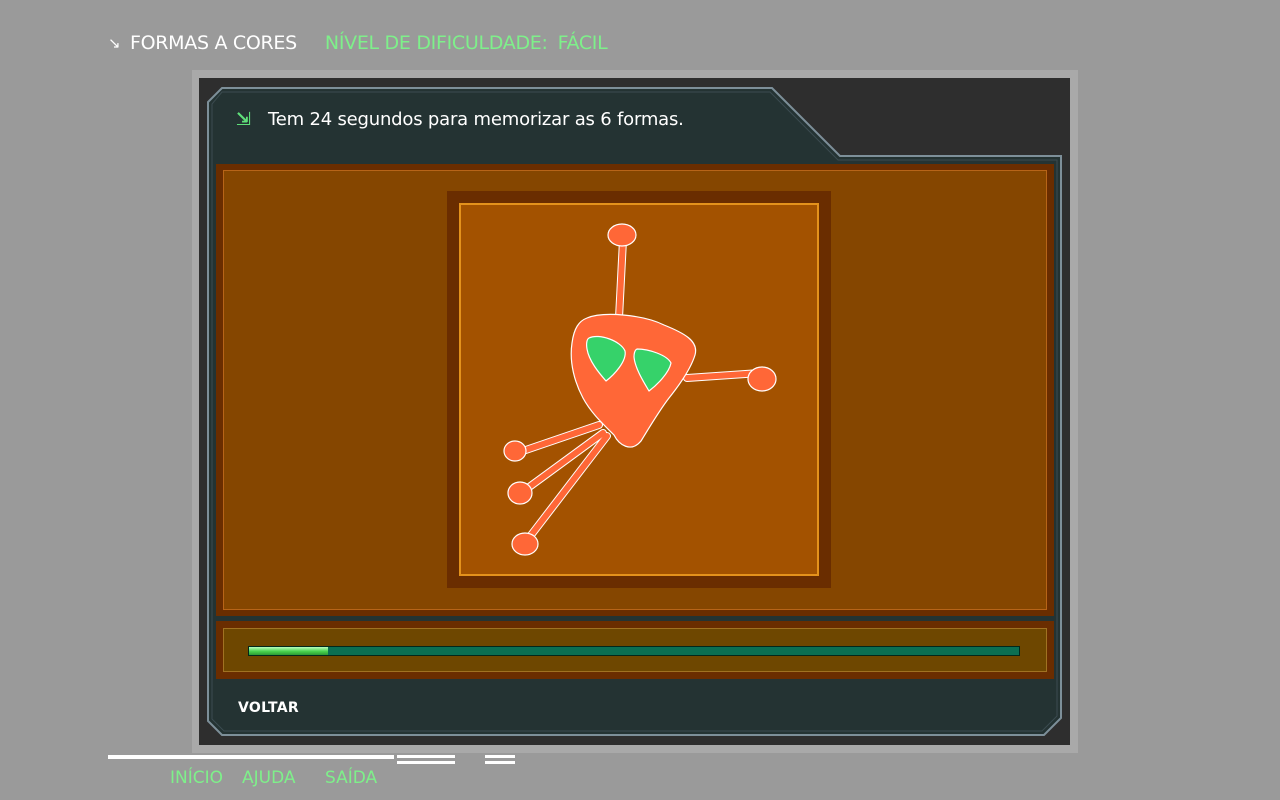 This screenshot has width=1280, height=800. I want to click on nav-exit-link: SAÍDA, so click(351, 778).